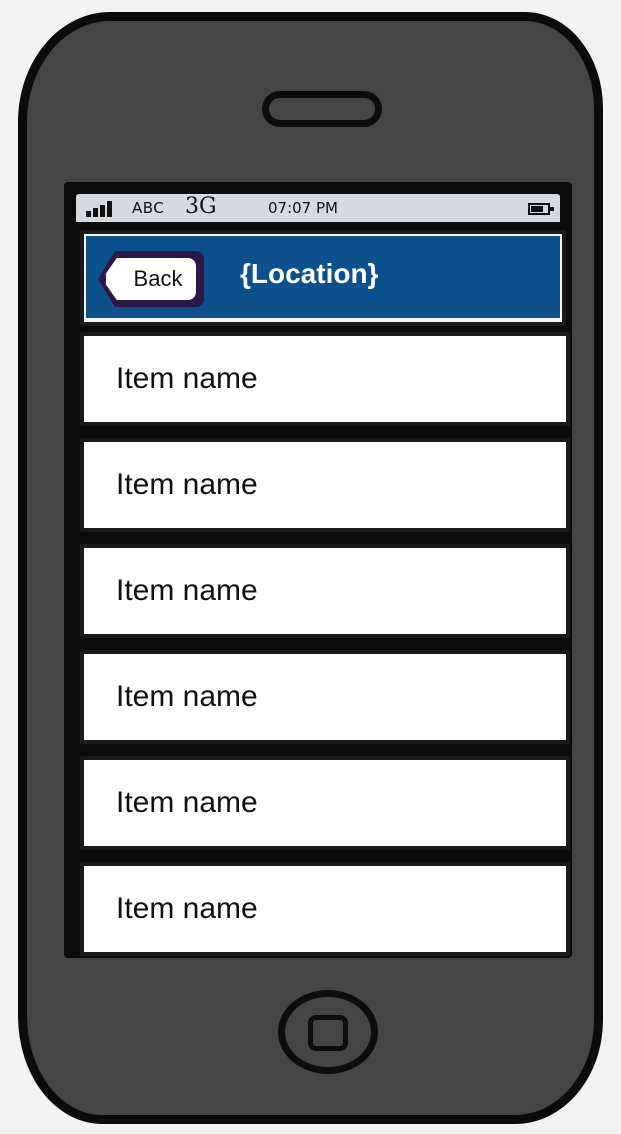 This screenshot has height=1134, width=621. Describe the element at coordinates (303, 208) in the screenshot. I see `status-time: 07:07 PM` at that location.